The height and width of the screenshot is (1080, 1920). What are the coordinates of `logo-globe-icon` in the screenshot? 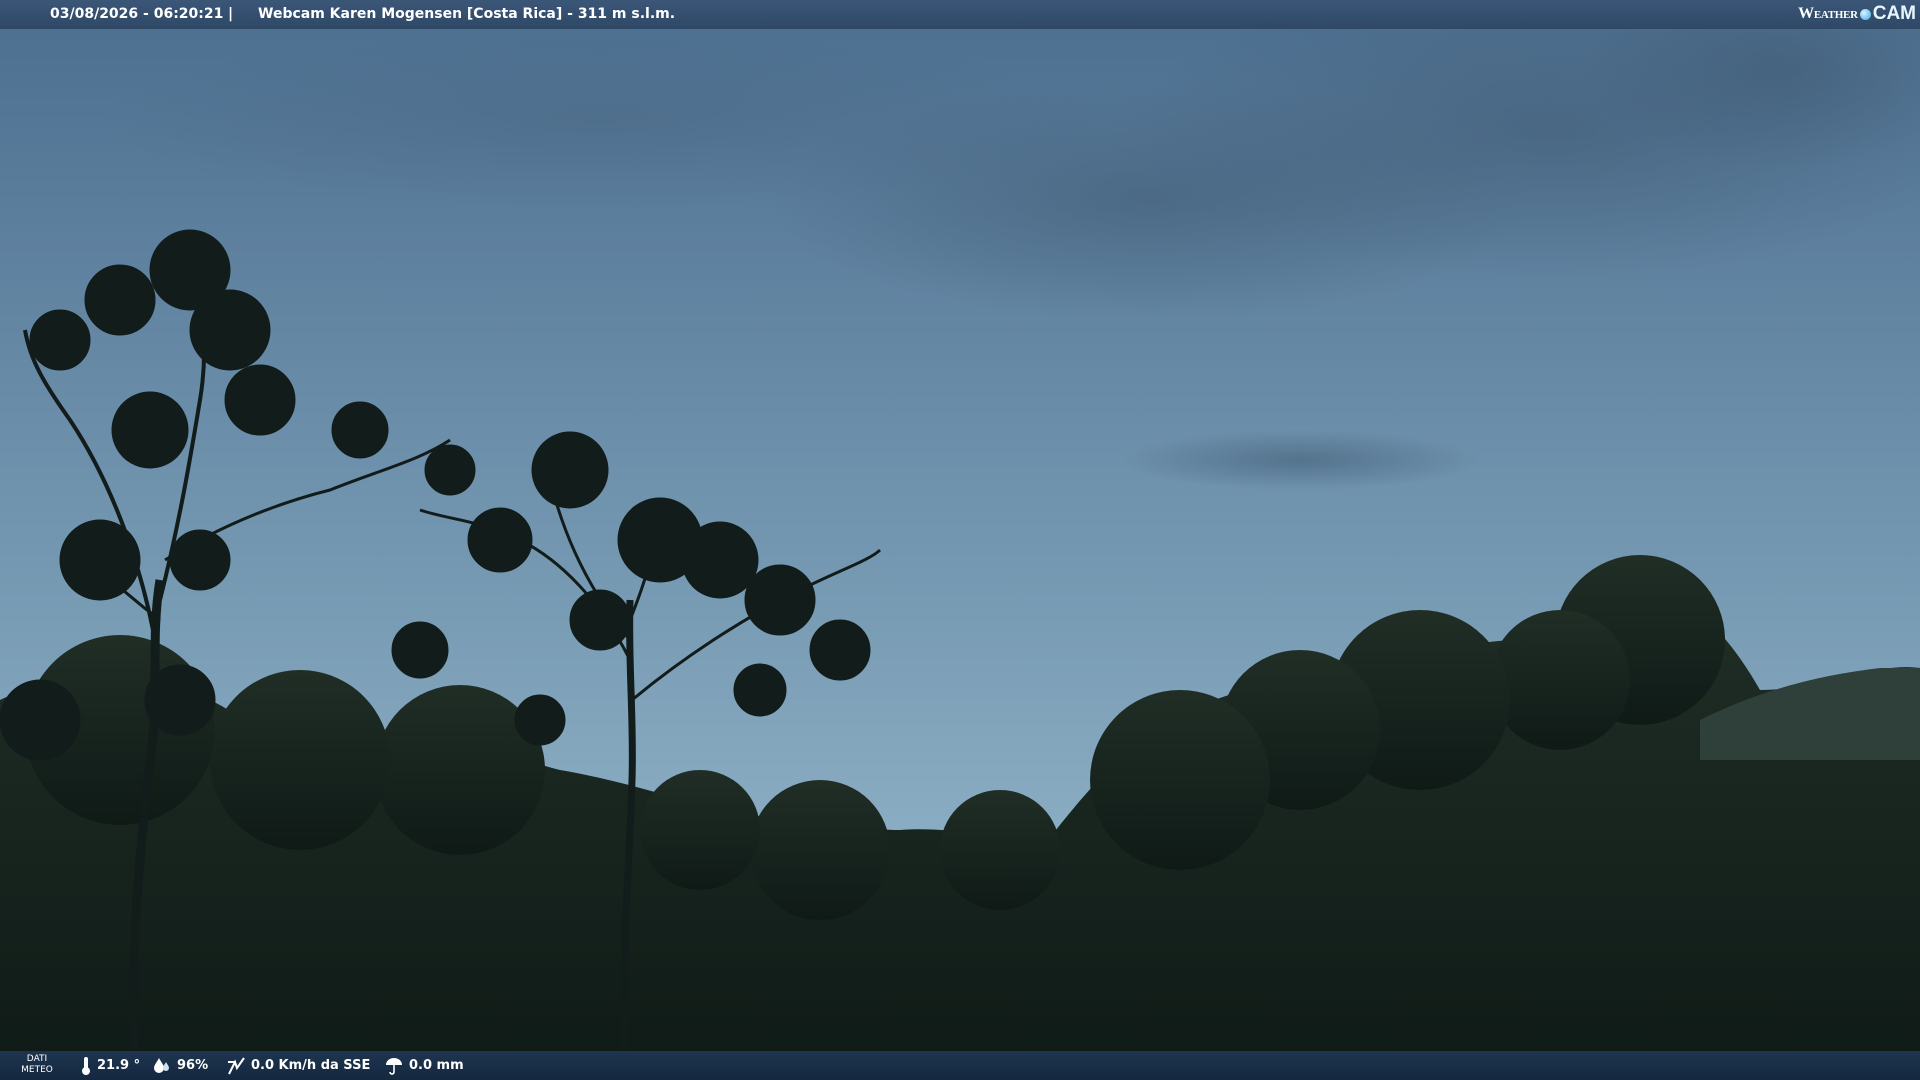 It's located at (1865, 14).